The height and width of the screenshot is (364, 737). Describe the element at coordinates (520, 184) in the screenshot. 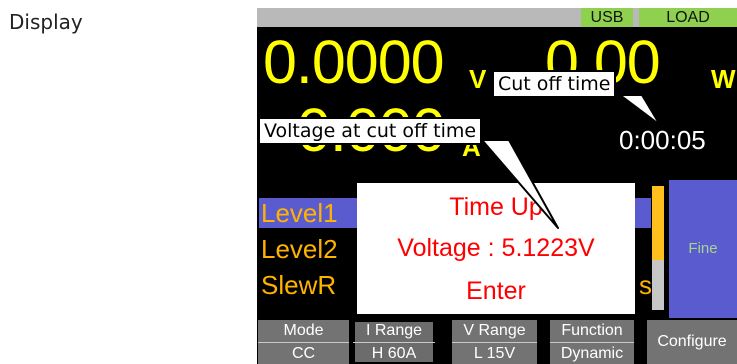

I see `voltage-at-cut-off-pointer` at that location.